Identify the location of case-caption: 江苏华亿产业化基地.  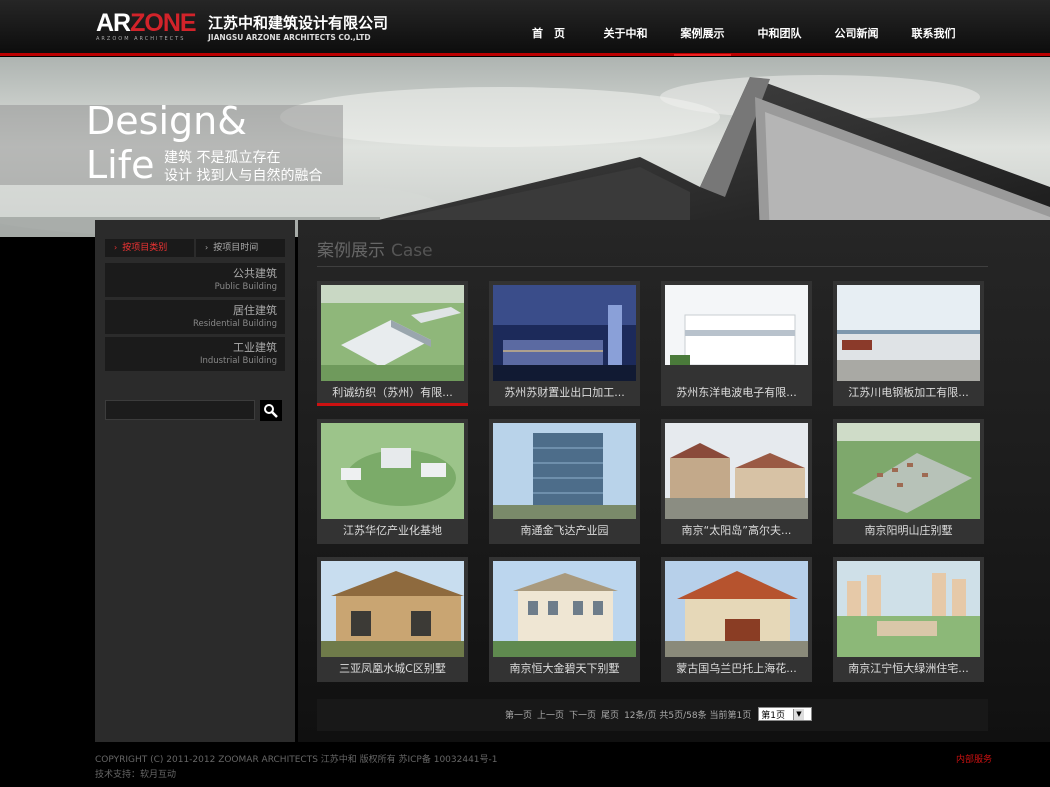
(392, 530).